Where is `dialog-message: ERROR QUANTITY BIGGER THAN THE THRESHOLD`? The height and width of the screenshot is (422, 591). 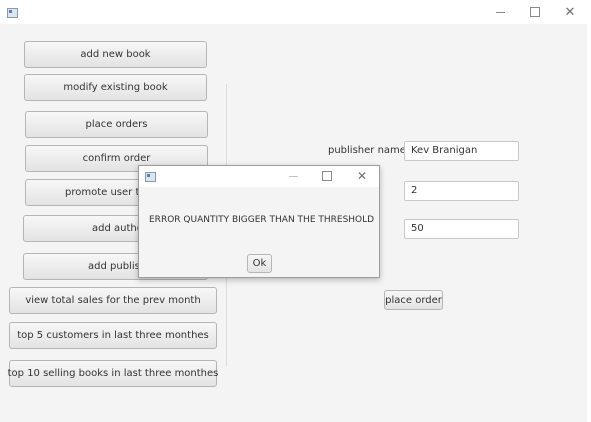 dialog-message: ERROR QUANTITY BIGGER THAN THE THRESHOLD is located at coordinates (262, 220).